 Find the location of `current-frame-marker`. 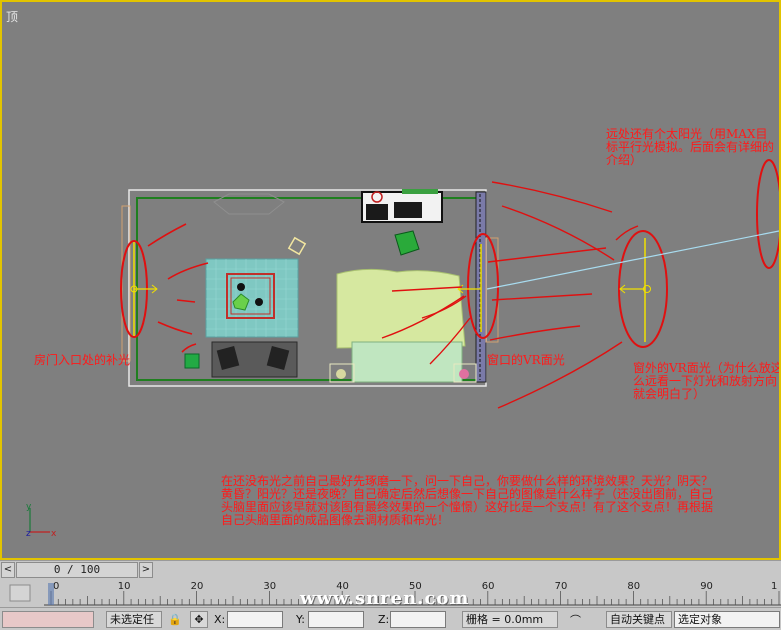

current-frame-marker is located at coordinates (51, 594).